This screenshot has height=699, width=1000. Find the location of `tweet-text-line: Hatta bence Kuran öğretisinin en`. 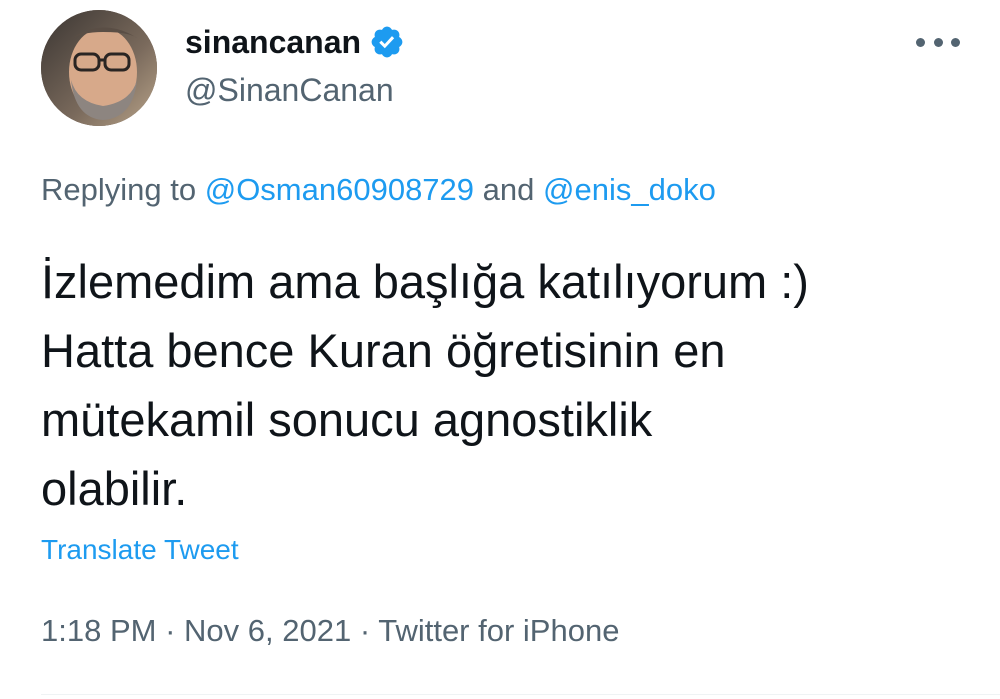

tweet-text-line: Hatta bence Kuran öğretisinin en is located at coordinates (383, 350).